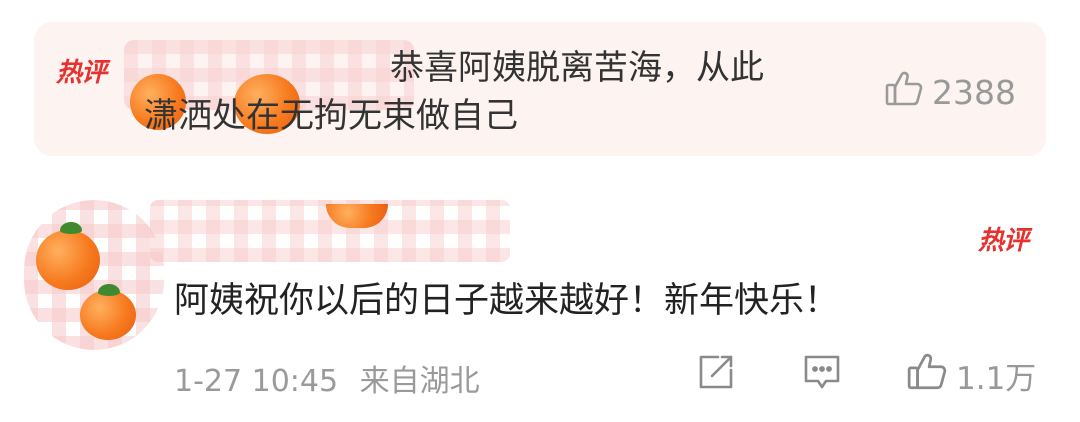 The width and height of the screenshot is (1080, 422). I want to click on like-button: 1.1万, so click(971, 375).